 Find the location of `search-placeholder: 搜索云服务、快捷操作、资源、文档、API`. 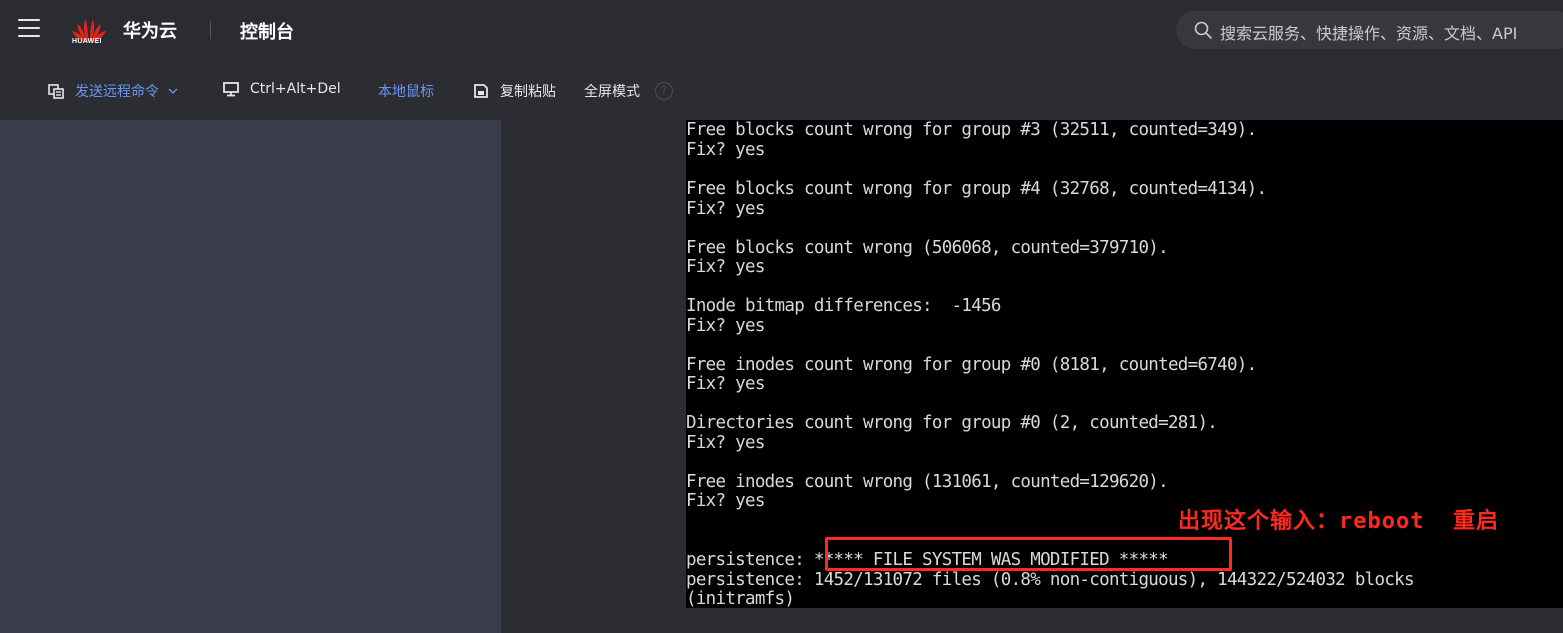

search-placeholder: 搜索云服务、快捷操作、资源、文档、API is located at coordinates (1369, 33).